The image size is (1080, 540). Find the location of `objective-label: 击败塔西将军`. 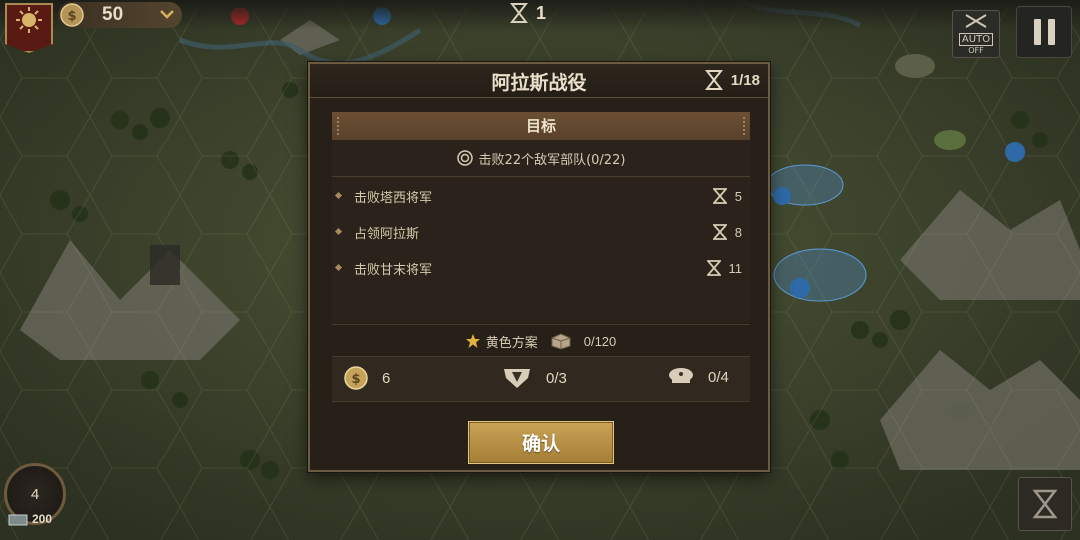

objective-label: 击败塔西将军 is located at coordinates (393, 198).